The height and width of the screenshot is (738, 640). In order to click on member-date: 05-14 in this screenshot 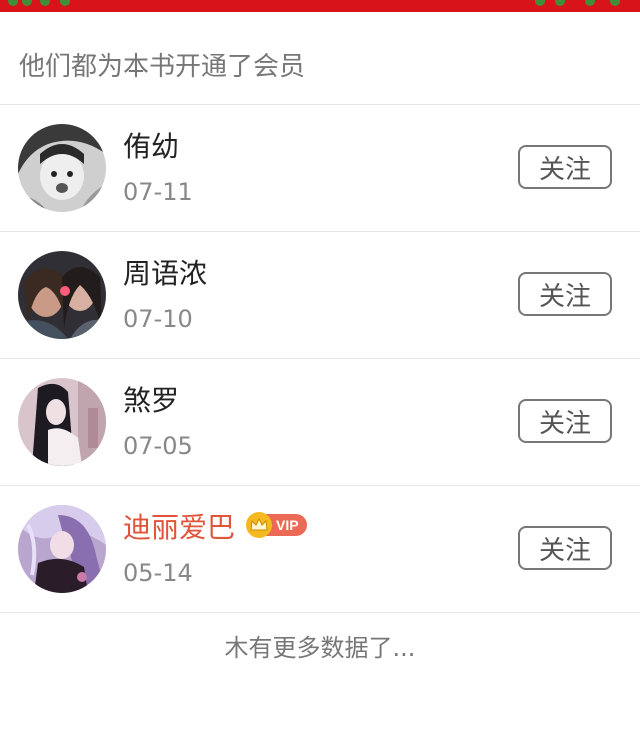, I will do `click(158, 573)`.